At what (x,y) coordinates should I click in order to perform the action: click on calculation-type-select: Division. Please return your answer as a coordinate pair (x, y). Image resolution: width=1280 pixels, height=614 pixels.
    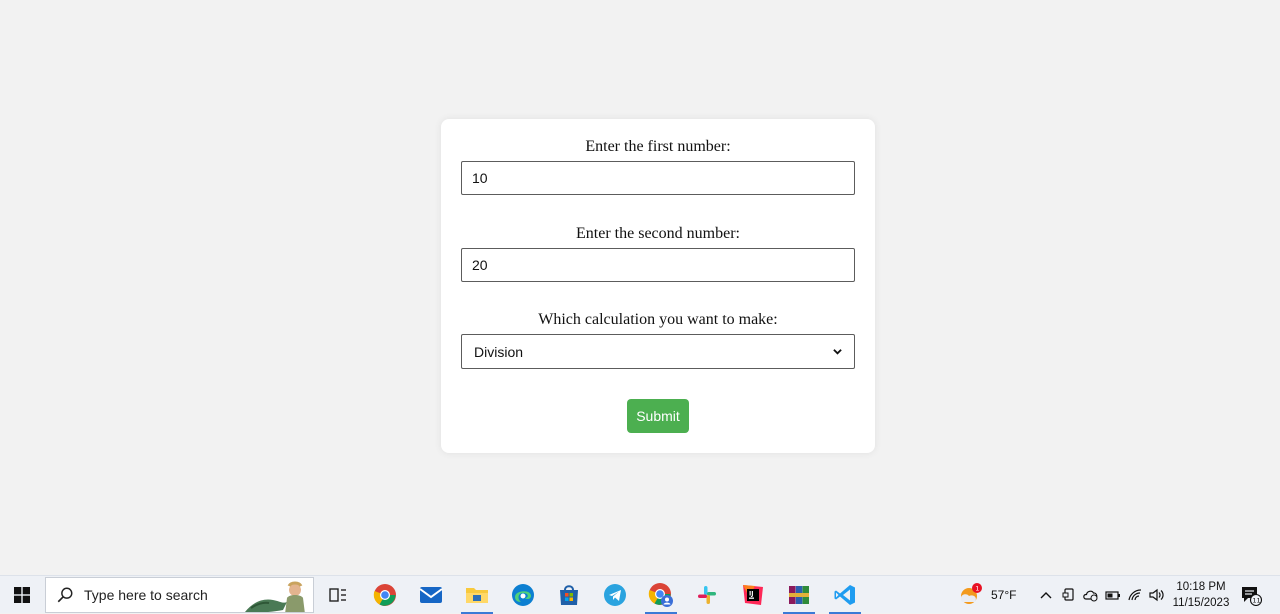
    Looking at the image, I should click on (658, 351).